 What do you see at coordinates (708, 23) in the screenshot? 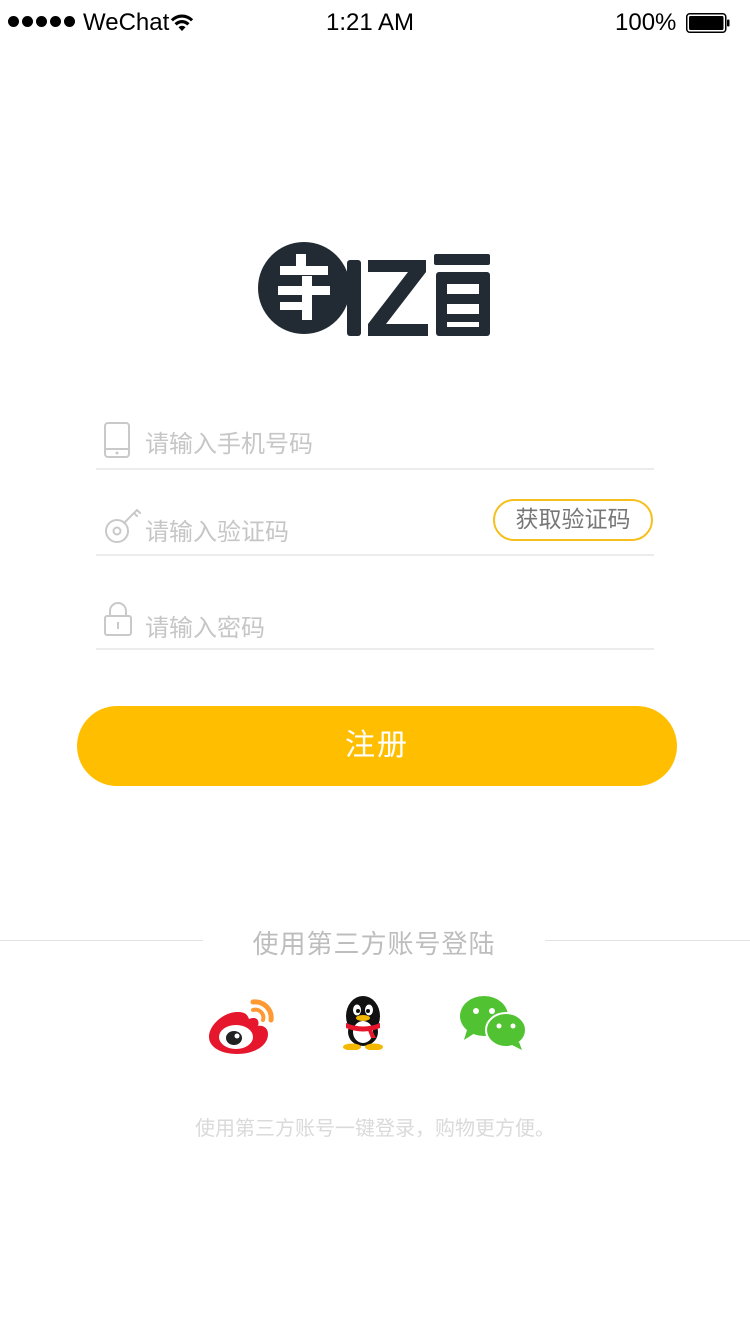
I see `battery-full-icon` at bounding box center [708, 23].